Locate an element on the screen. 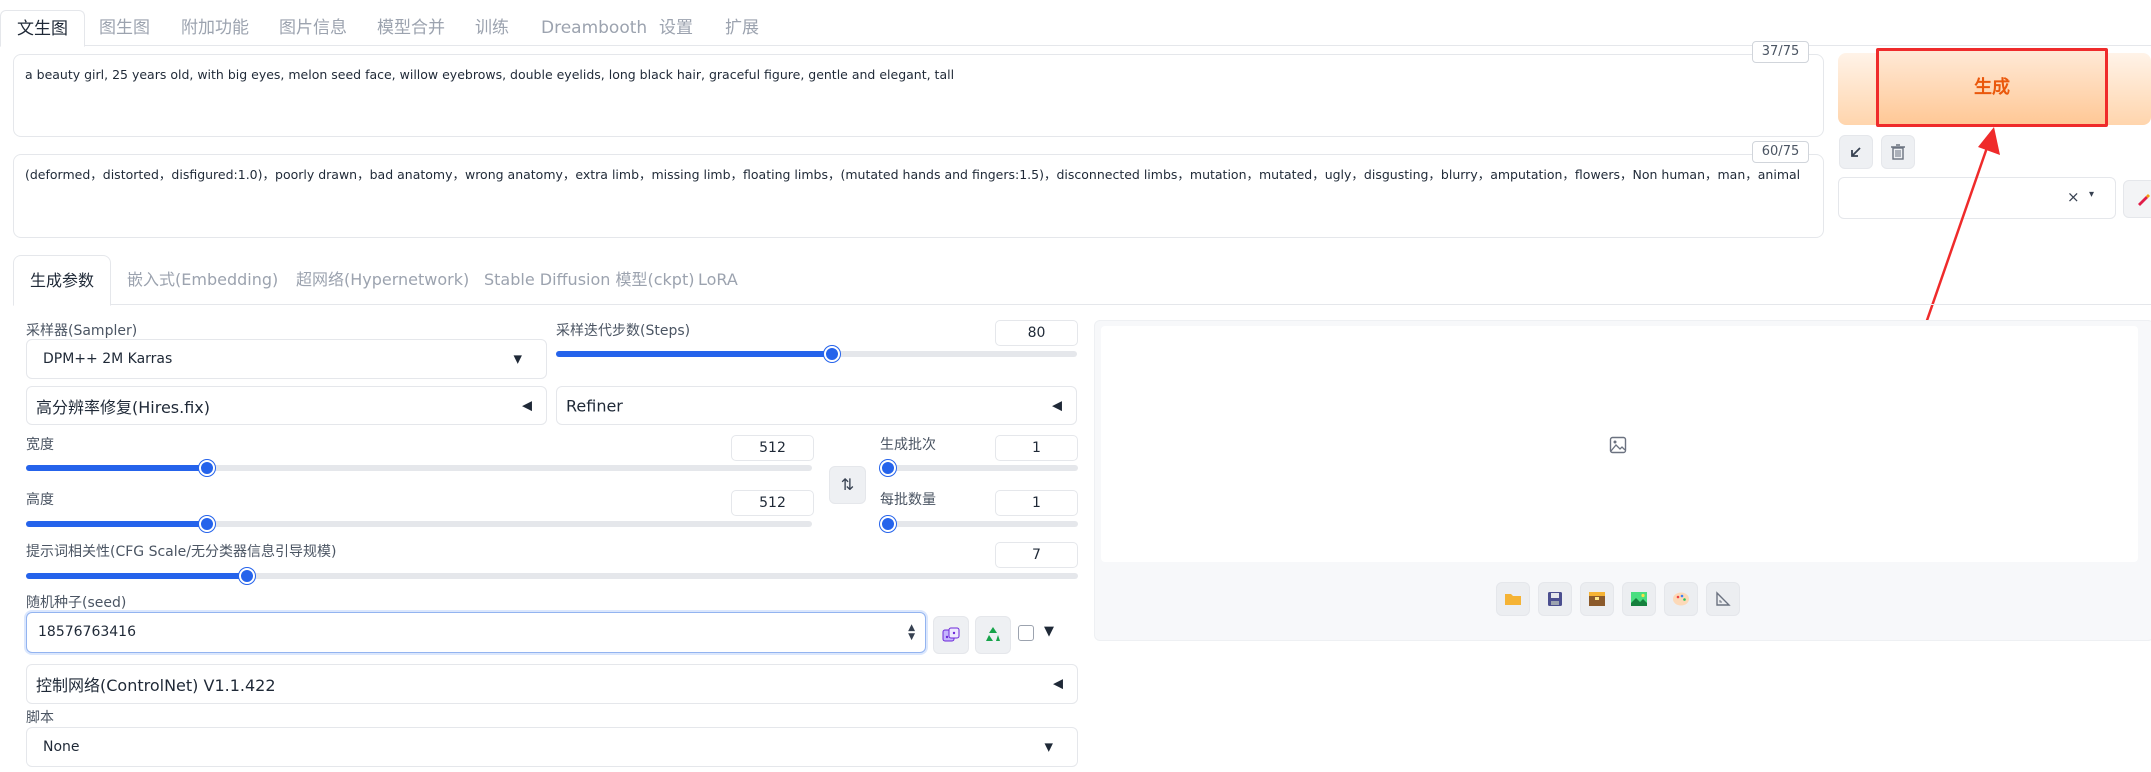 The width and height of the screenshot is (2151, 772). tab-embedding: 嵌入式(Embedding) is located at coordinates (202, 280).